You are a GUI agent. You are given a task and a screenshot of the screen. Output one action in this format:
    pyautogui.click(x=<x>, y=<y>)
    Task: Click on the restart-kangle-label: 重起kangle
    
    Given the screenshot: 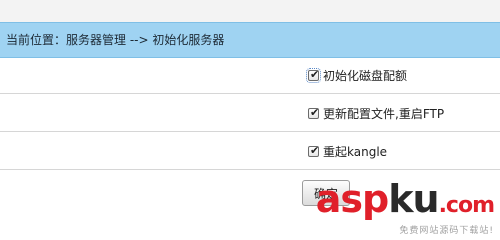 What is the action you would take?
    pyautogui.click(x=355, y=151)
    